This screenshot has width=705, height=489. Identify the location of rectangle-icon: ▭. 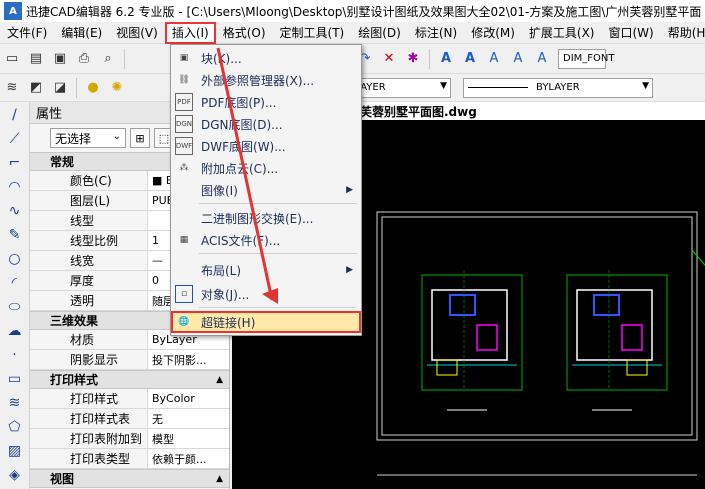
(15, 379).